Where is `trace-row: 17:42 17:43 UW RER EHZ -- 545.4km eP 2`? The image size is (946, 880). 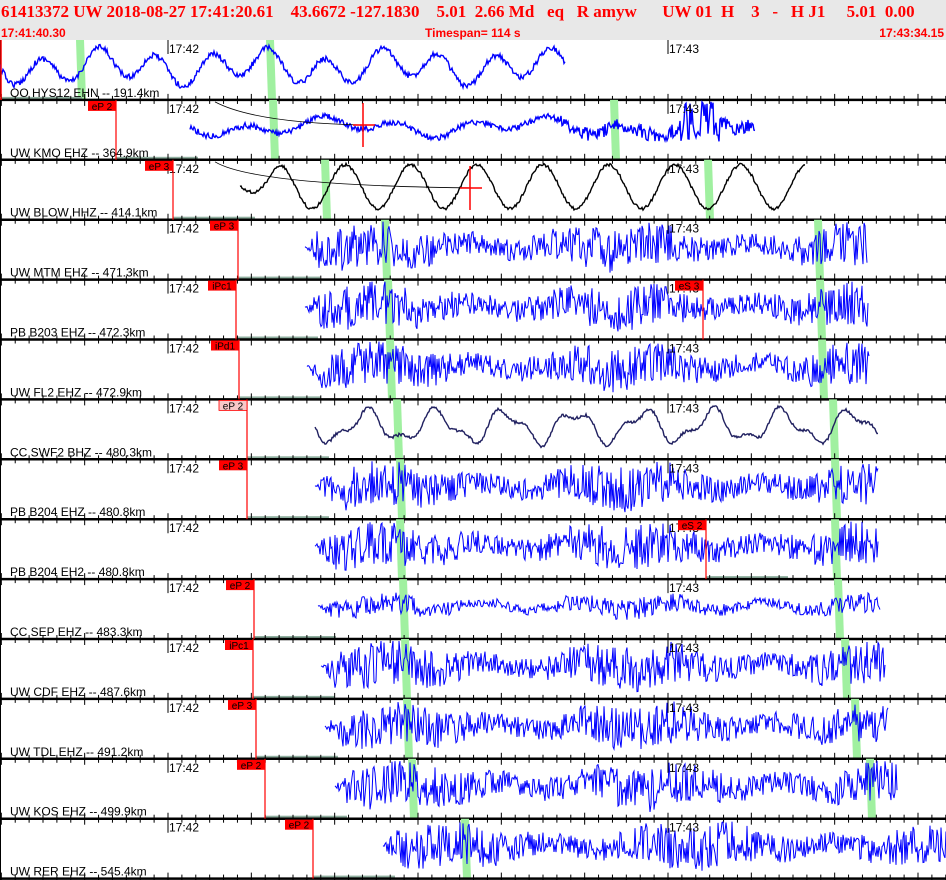
trace-row: 17:42 17:43 UW RER EHZ -- 545.4km eP 2 is located at coordinates (473, 849).